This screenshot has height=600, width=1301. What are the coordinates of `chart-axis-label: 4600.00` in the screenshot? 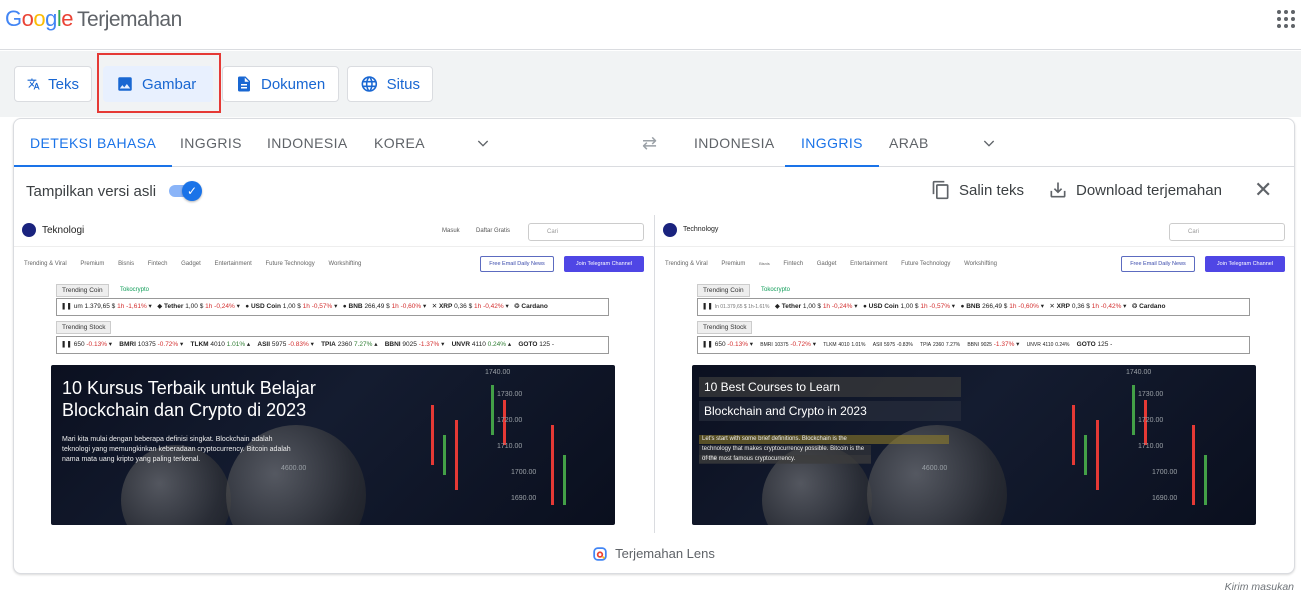 It's located at (935, 468).